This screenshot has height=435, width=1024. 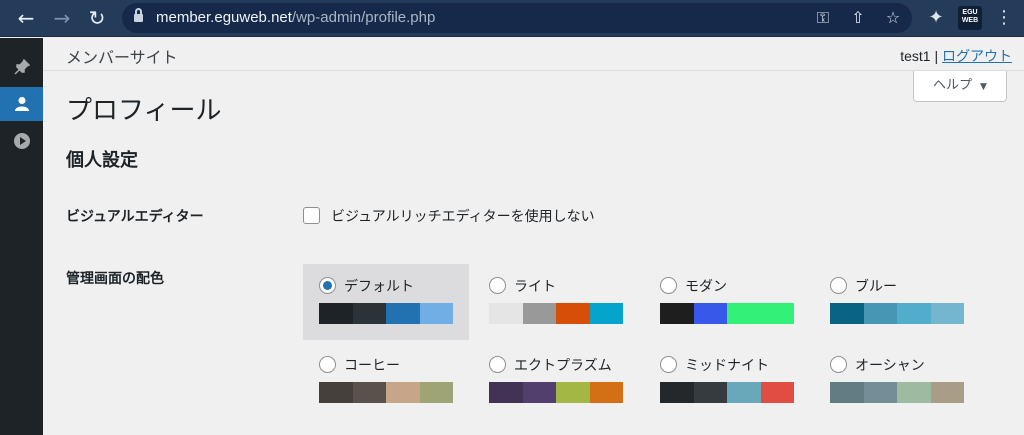 What do you see at coordinates (122, 56) in the screenshot?
I see `site-name: メンバーサイト` at bounding box center [122, 56].